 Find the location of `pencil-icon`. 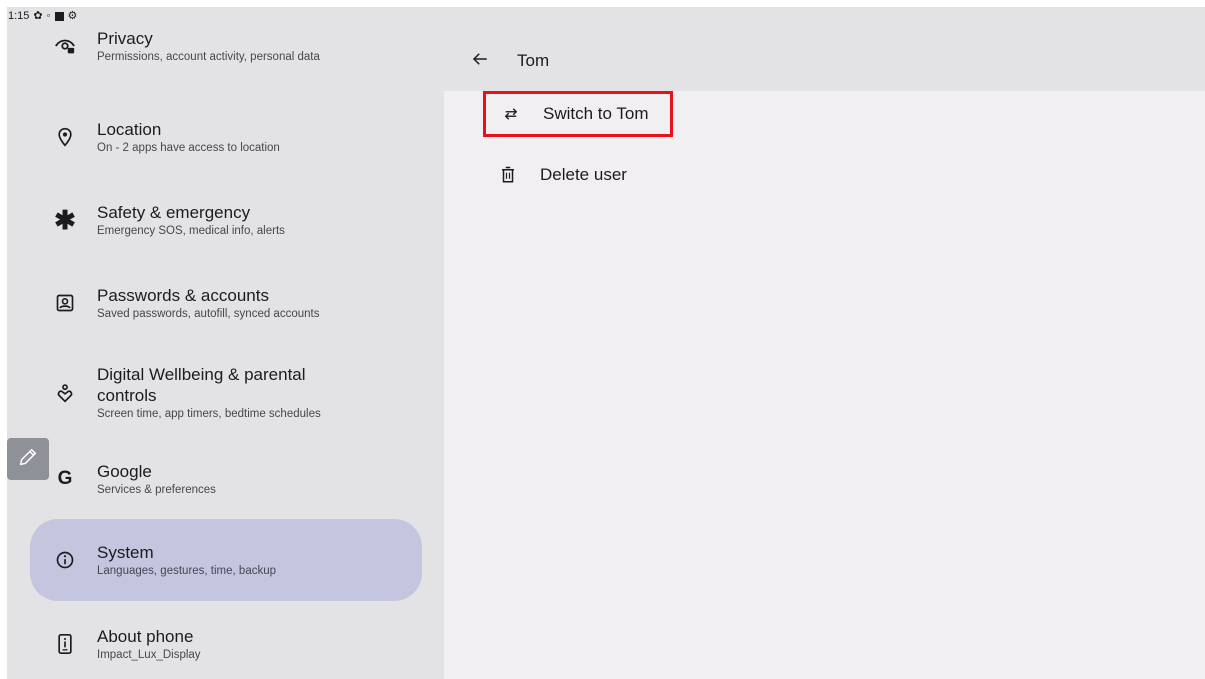

pencil-icon is located at coordinates (28, 459).